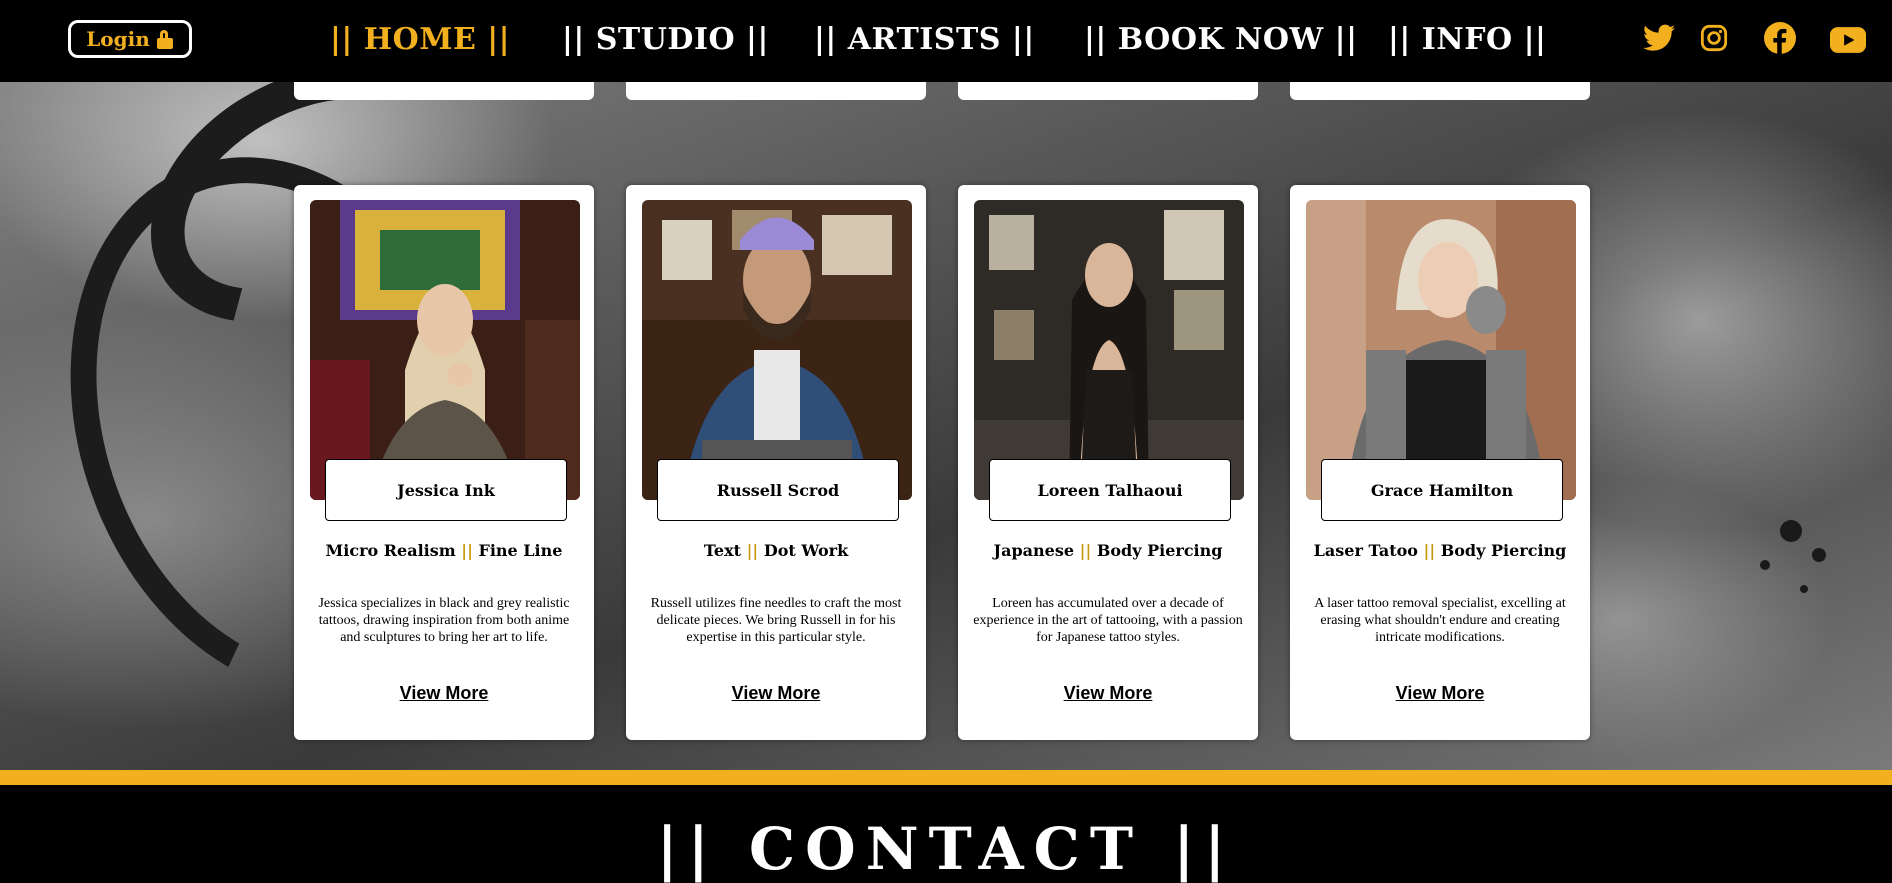 This screenshot has height=883, width=1892. Describe the element at coordinates (946, 849) in the screenshot. I see `contact-heading: || CONTACT ||` at that location.